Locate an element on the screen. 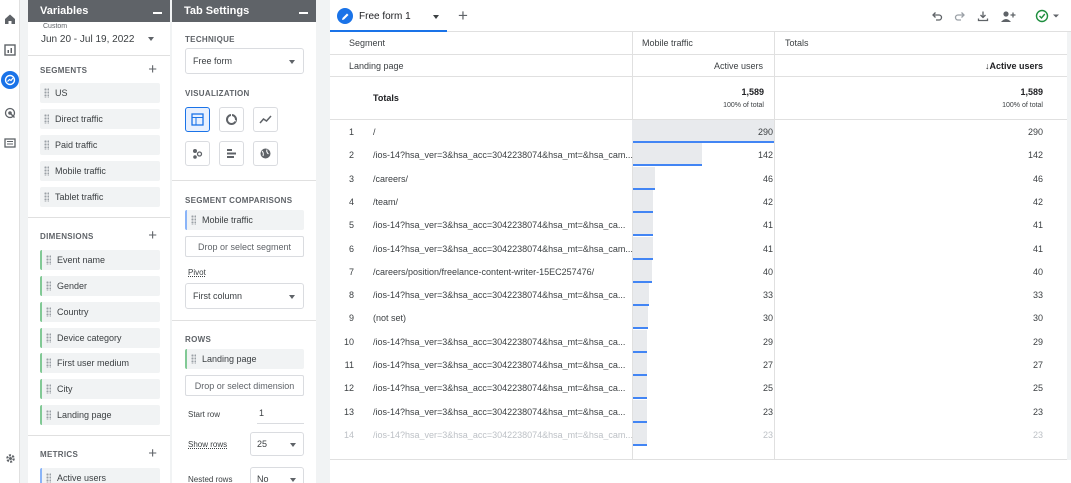 The width and height of the screenshot is (1071, 483). donut-viz-icon is located at coordinates (231, 119).